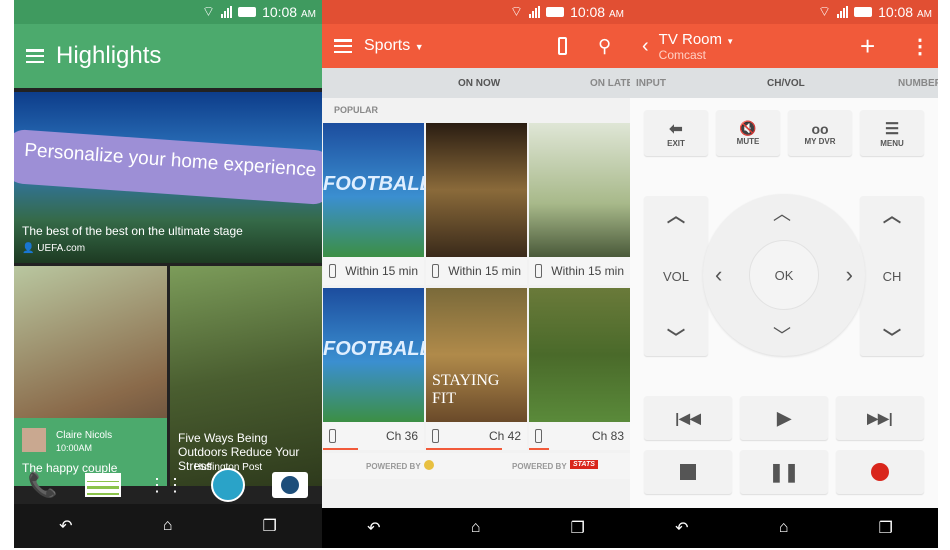 This screenshot has width=950, height=550. What do you see at coordinates (102, 485) in the screenshot?
I see `messages-icon` at bounding box center [102, 485].